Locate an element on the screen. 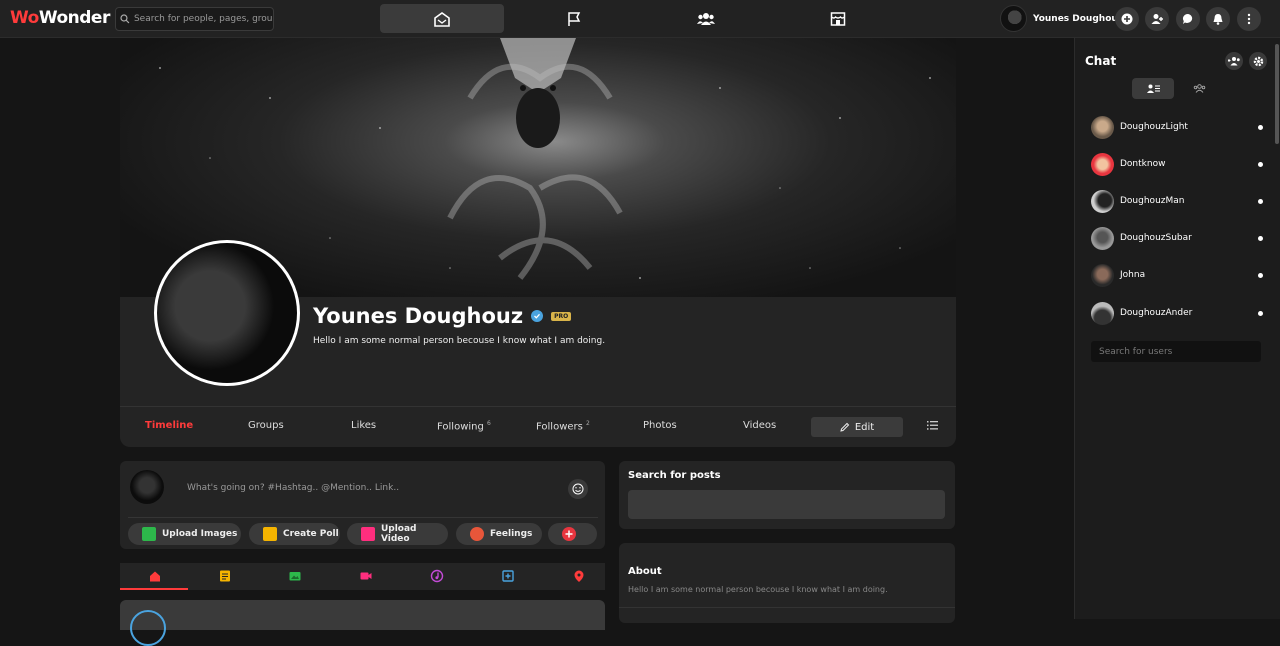  tab-following: Following 6 is located at coordinates (464, 426).